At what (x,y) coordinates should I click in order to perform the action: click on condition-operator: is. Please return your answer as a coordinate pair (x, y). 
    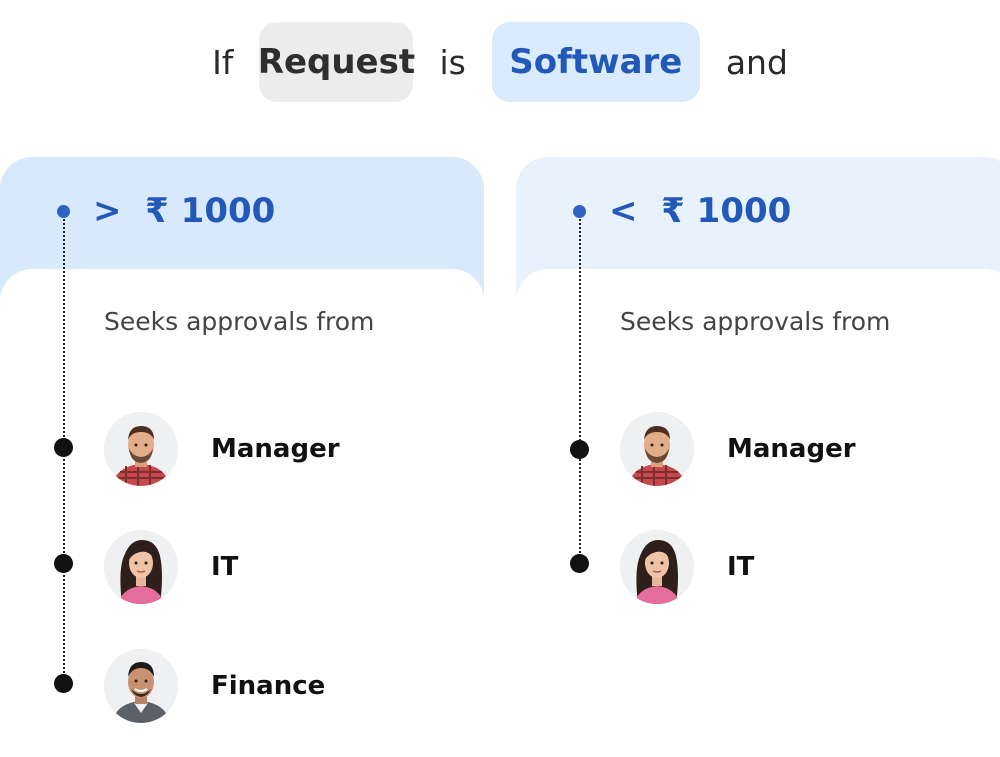
    Looking at the image, I should click on (452, 62).